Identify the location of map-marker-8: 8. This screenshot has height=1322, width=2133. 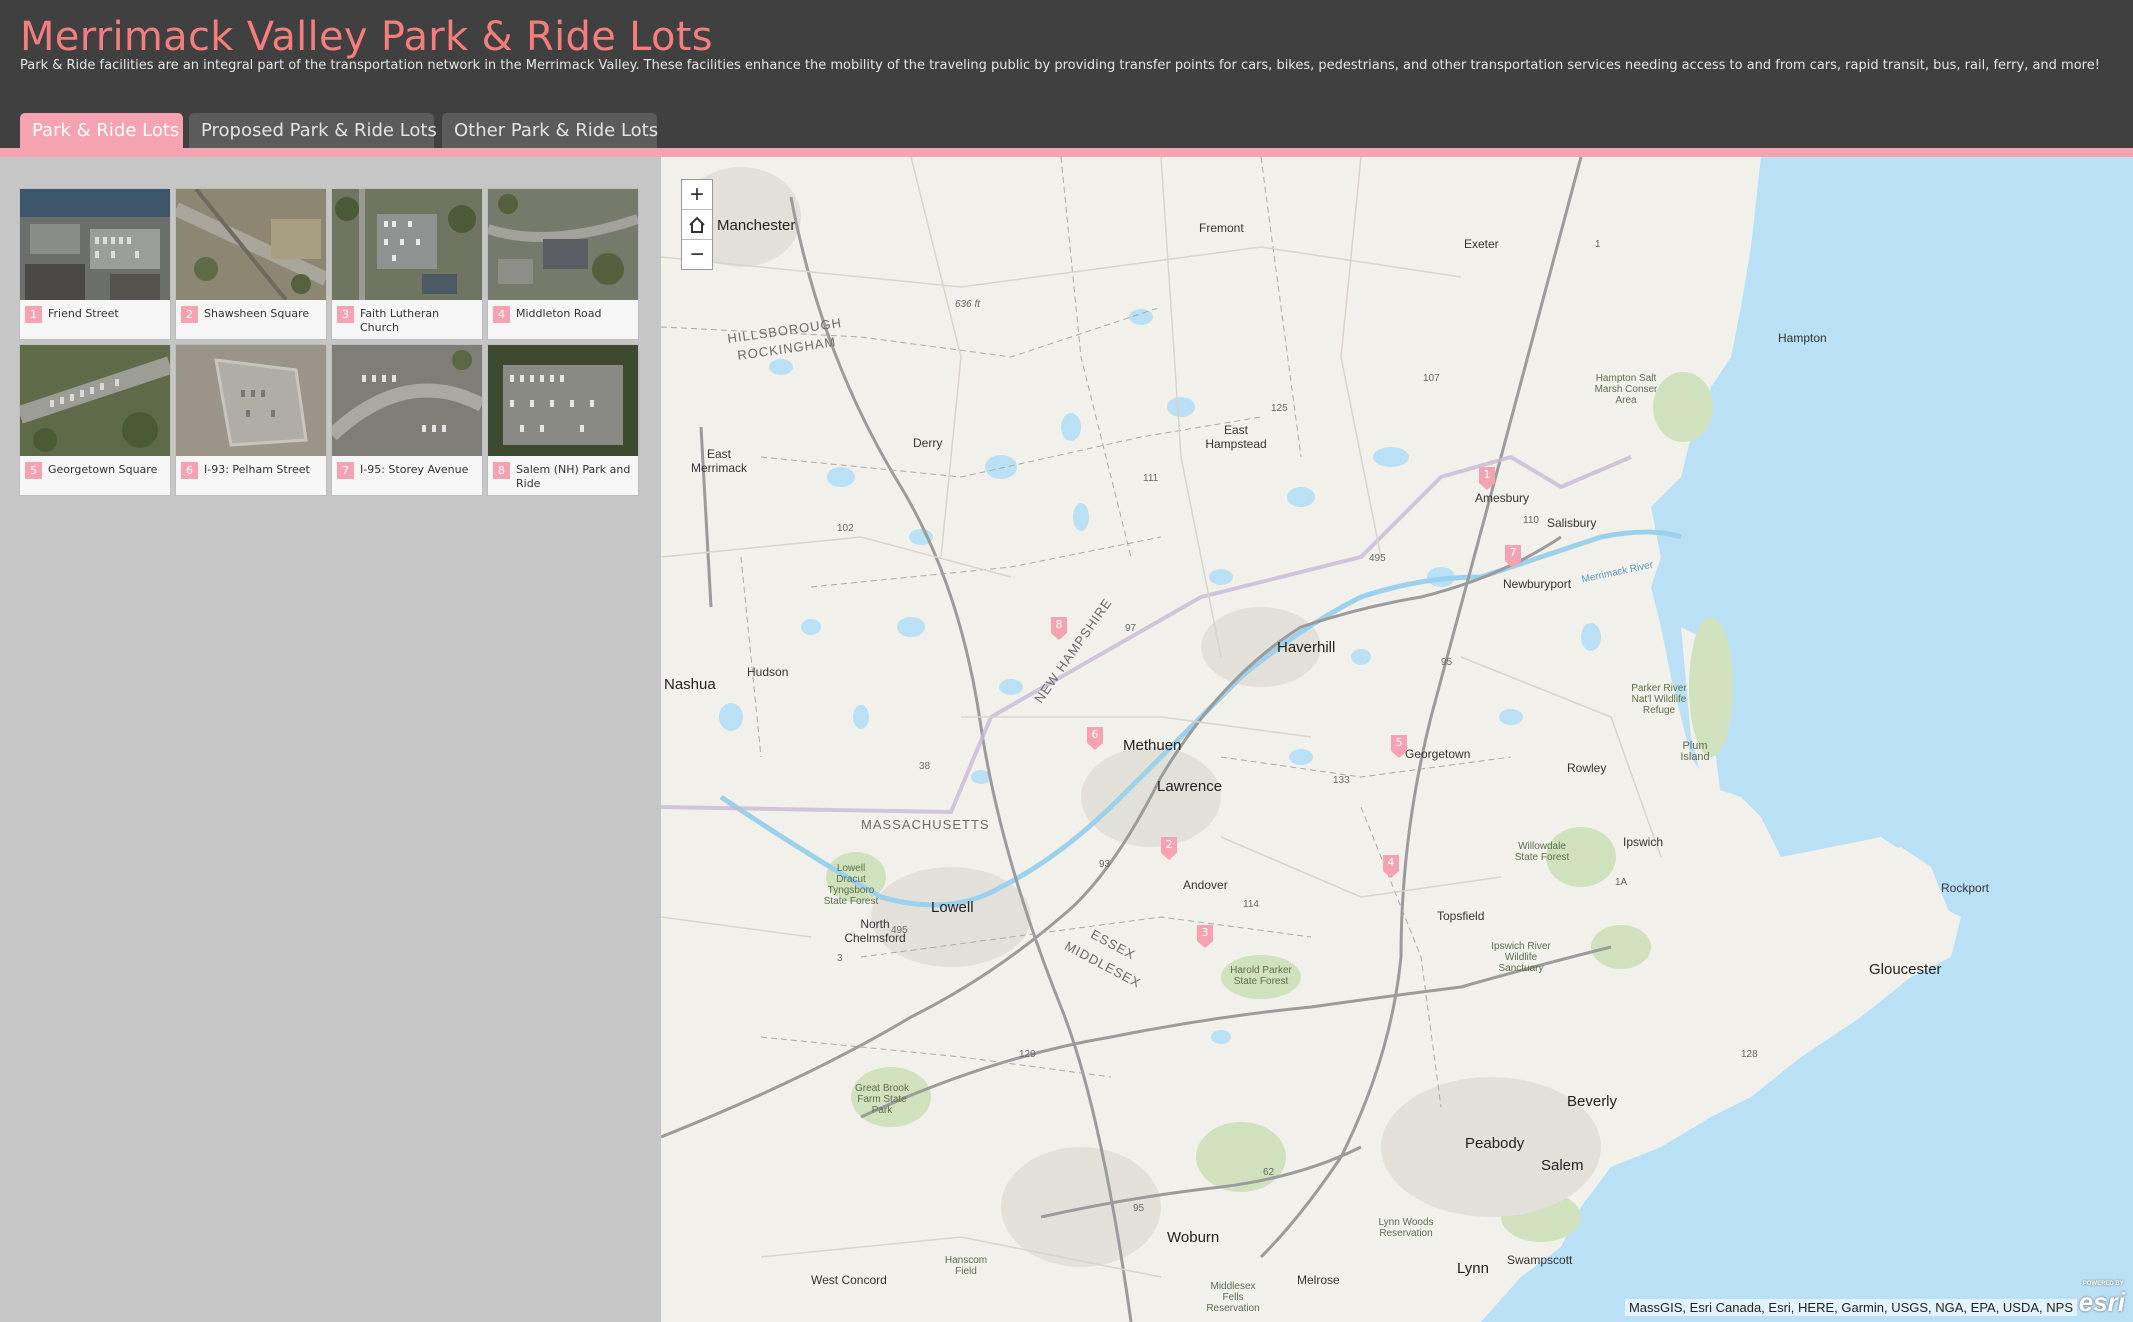
(1059, 628).